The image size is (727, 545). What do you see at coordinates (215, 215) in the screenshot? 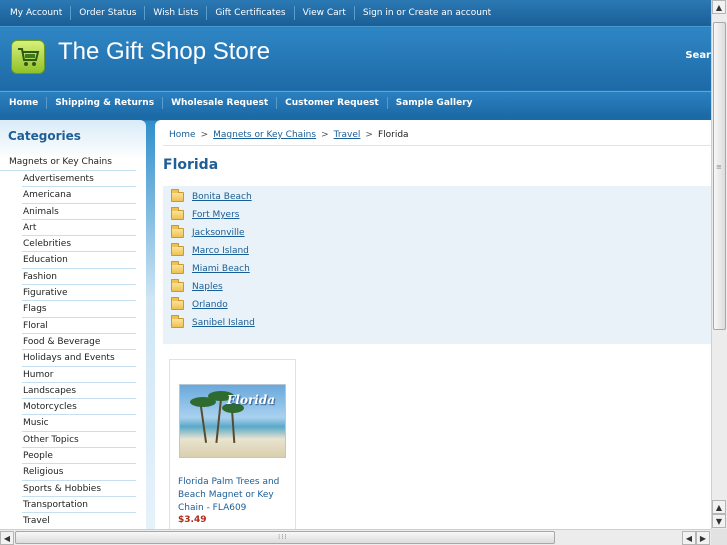
I see `subcategory-link: Fort Myers` at bounding box center [215, 215].